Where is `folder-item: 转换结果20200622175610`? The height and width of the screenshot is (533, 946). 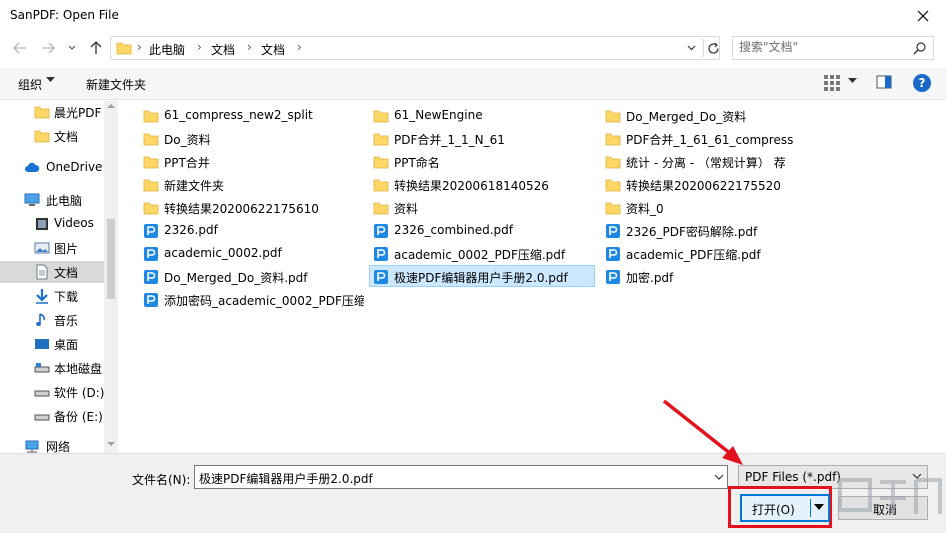 folder-item: 转换结果20200622175610 is located at coordinates (253, 208).